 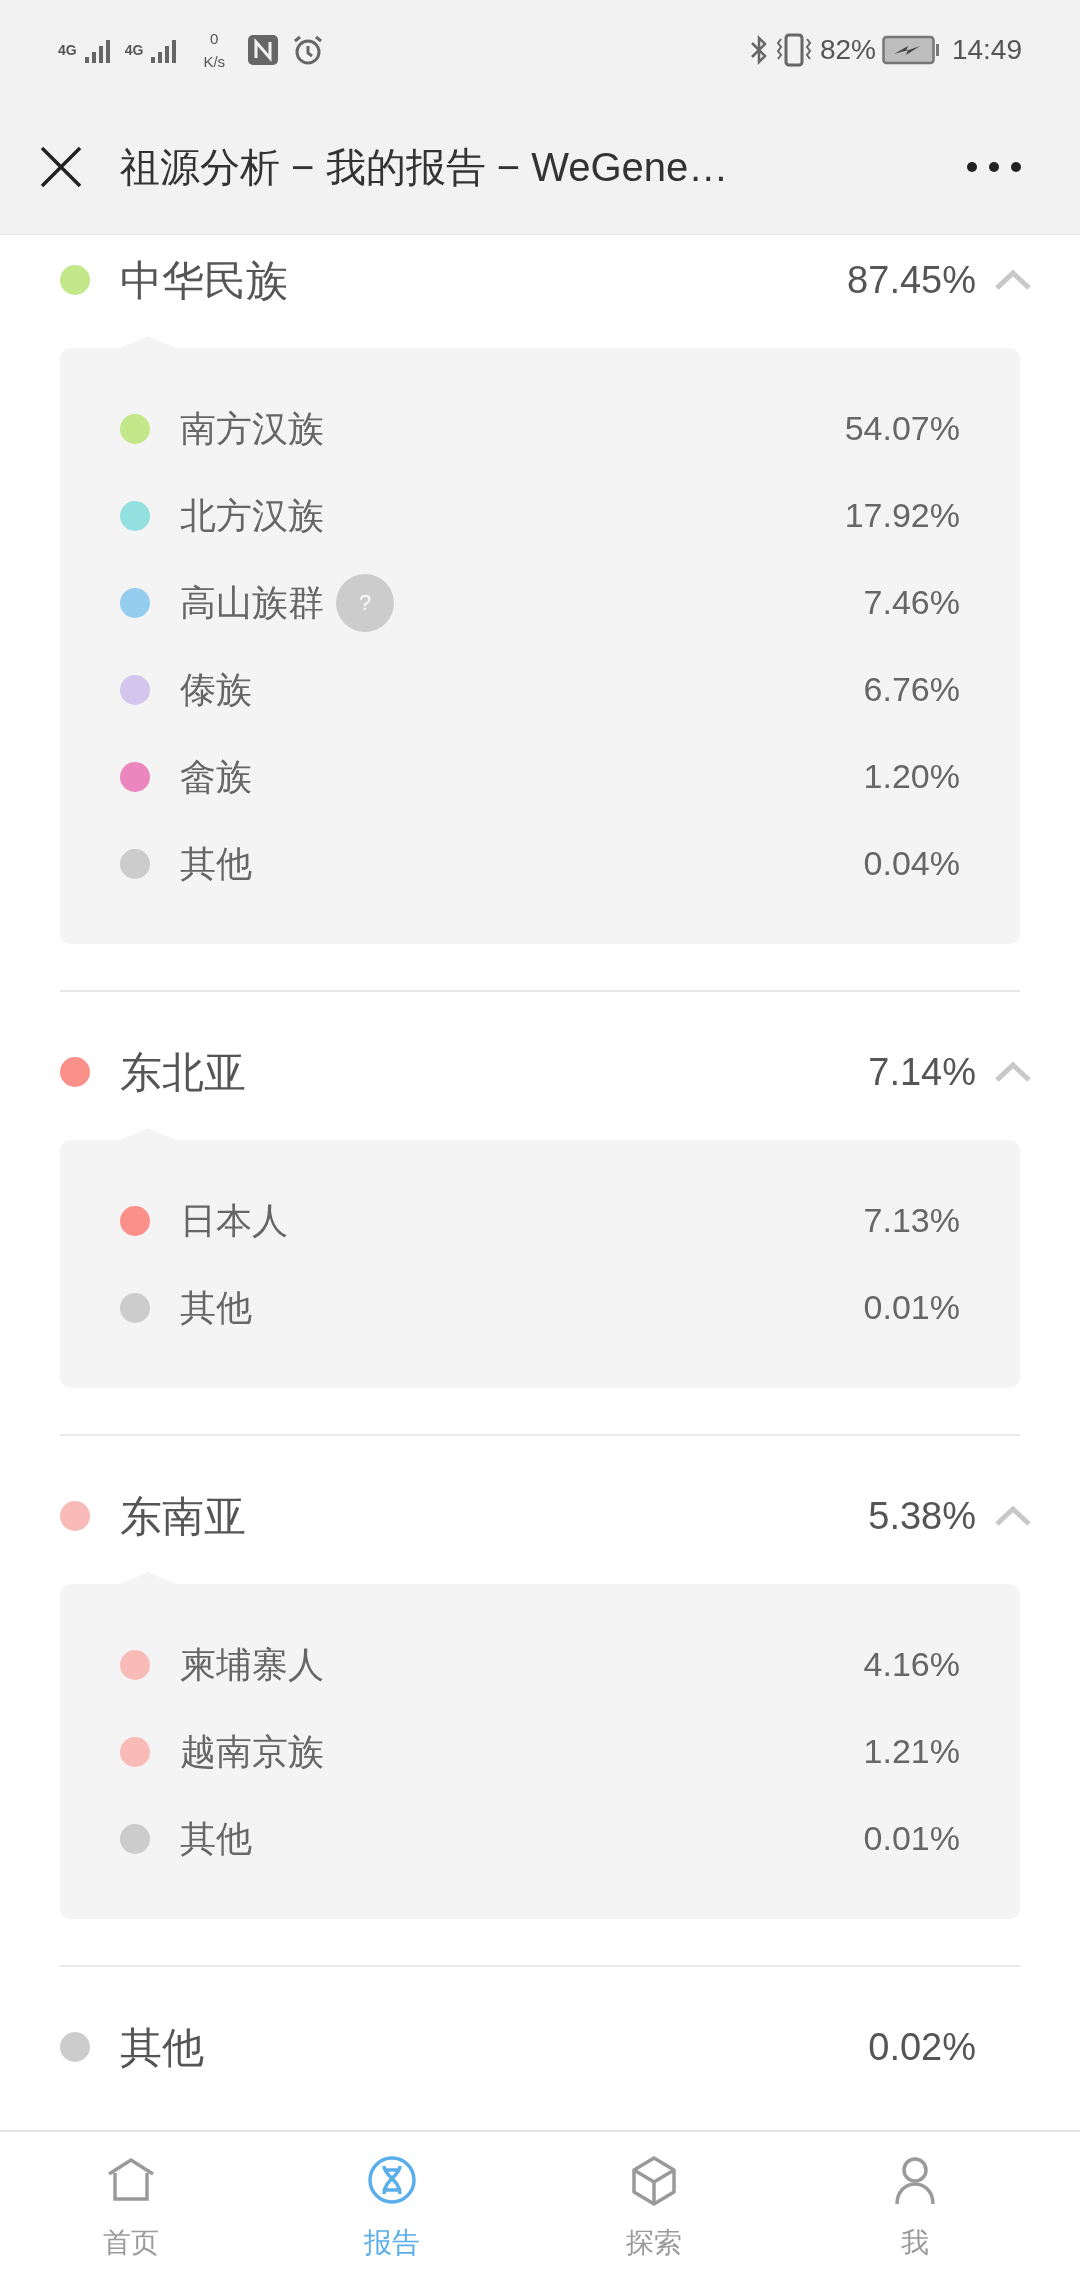 I want to click on speed-unit: K/s, so click(x=214, y=61).